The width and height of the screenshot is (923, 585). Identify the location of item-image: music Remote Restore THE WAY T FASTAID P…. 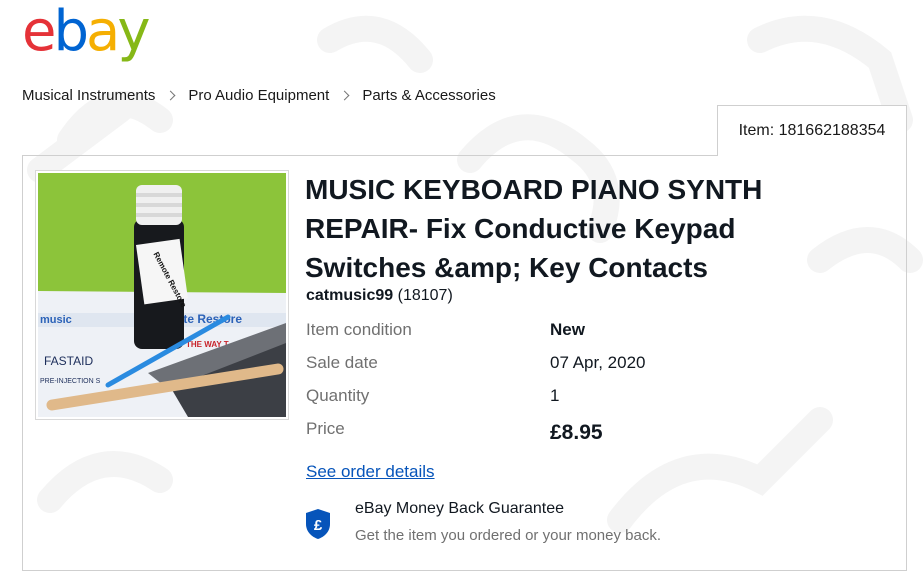
(162, 295).